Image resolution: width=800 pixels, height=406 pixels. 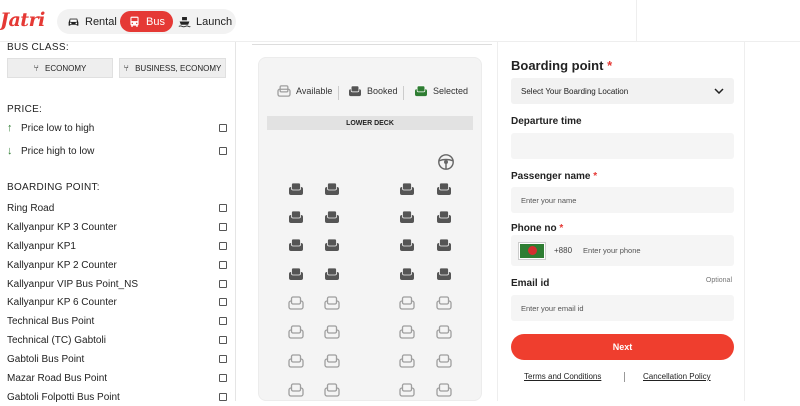 What do you see at coordinates (58, 151) in the screenshot?
I see `price-option-label: Price high to low` at bounding box center [58, 151].